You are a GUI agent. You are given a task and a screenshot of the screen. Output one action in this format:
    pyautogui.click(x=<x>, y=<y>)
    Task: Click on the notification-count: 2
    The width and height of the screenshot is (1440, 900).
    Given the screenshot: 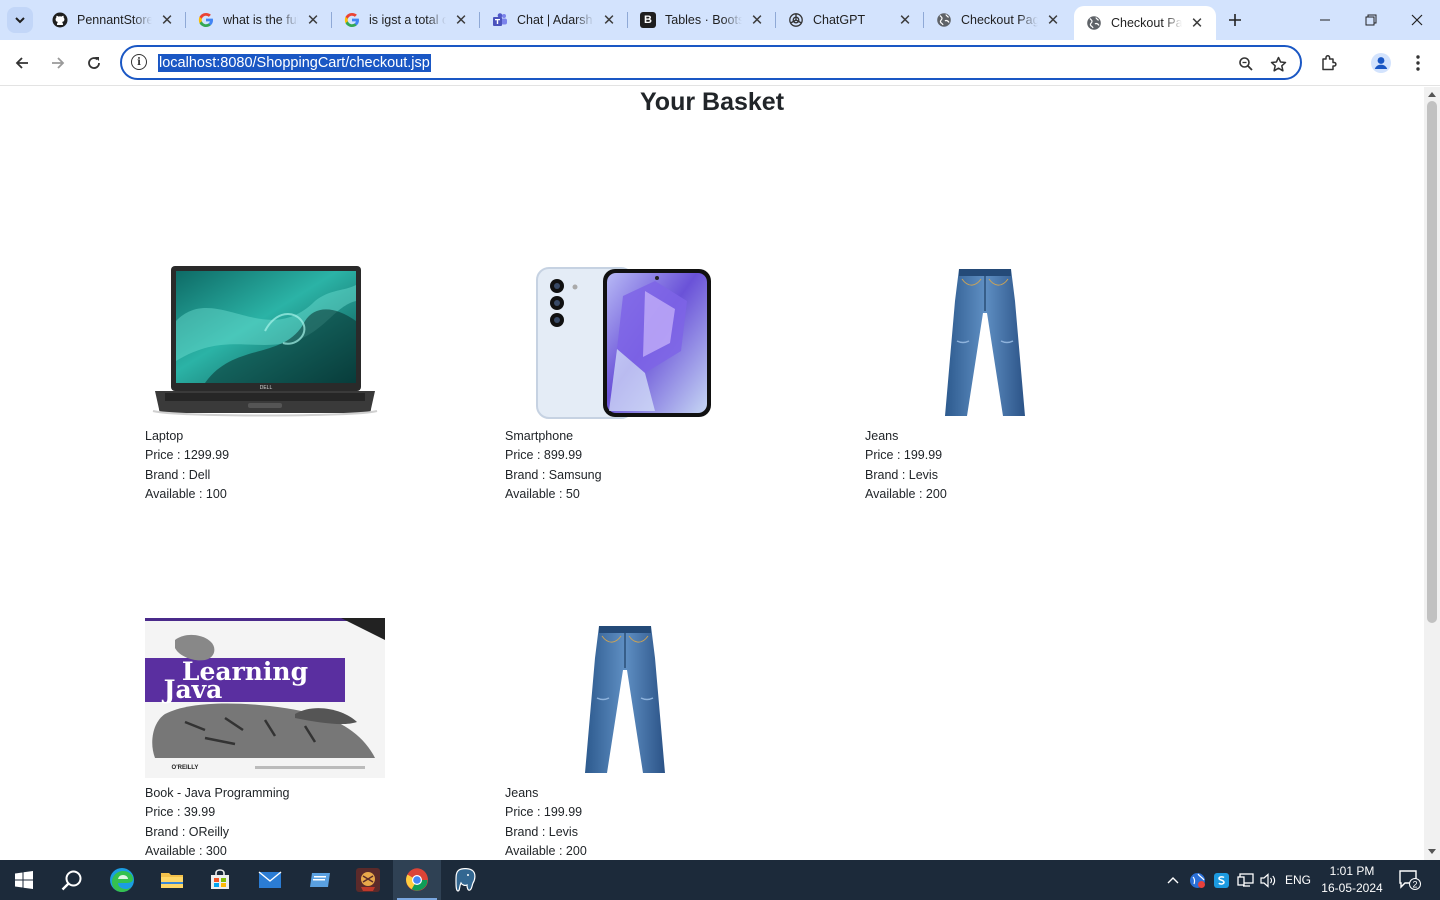 What is the action you would take?
    pyautogui.click(x=1414, y=884)
    